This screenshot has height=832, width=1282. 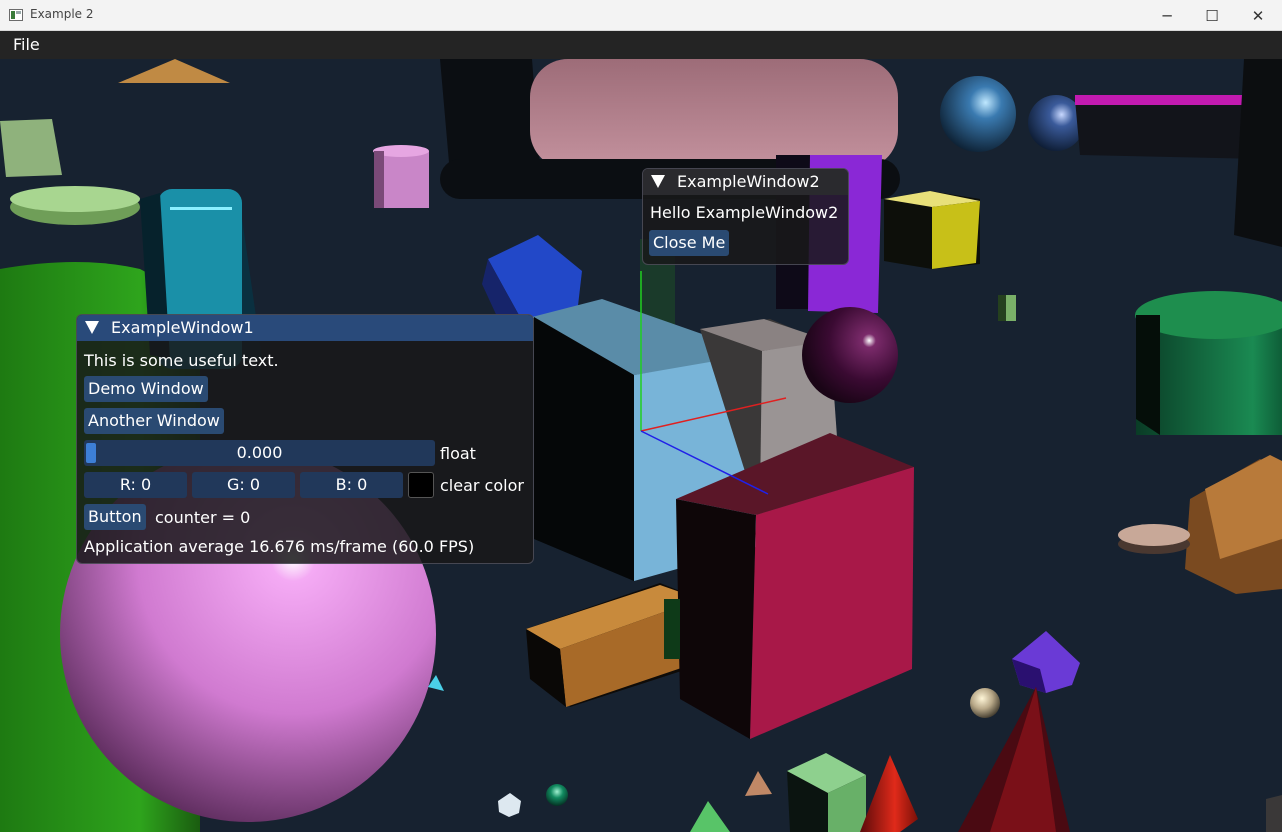 What do you see at coordinates (26, 44) in the screenshot?
I see `menu-file: File` at bounding box center [26, 44].